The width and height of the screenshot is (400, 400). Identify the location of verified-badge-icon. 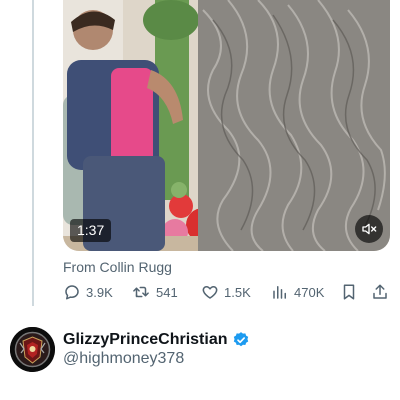
(240, 339).